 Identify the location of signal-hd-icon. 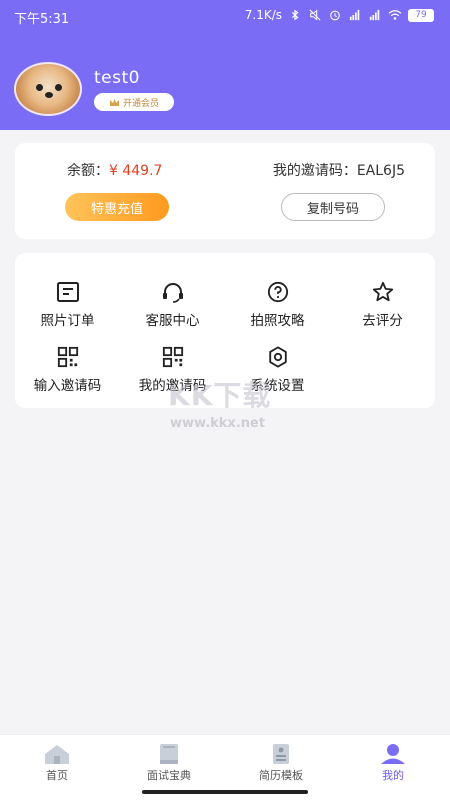
(374, 15).